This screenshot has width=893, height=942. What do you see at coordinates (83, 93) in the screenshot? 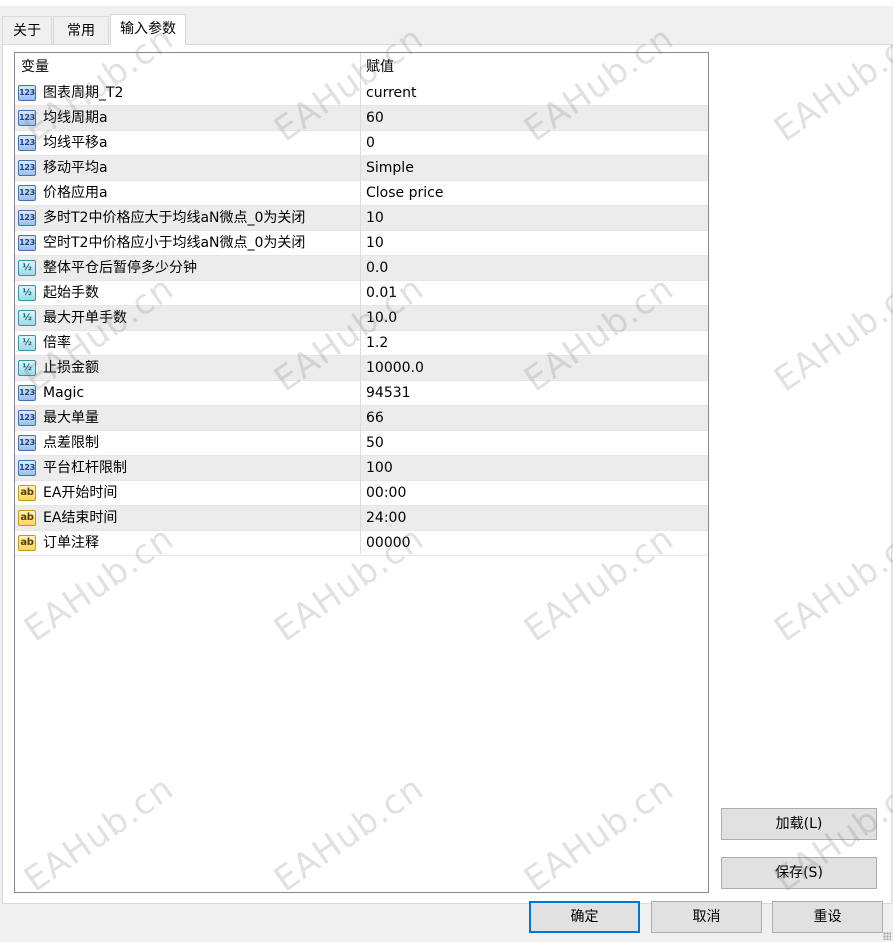
I see `parameter-name: 图表周期_T2` at bounding box center [83, 93].